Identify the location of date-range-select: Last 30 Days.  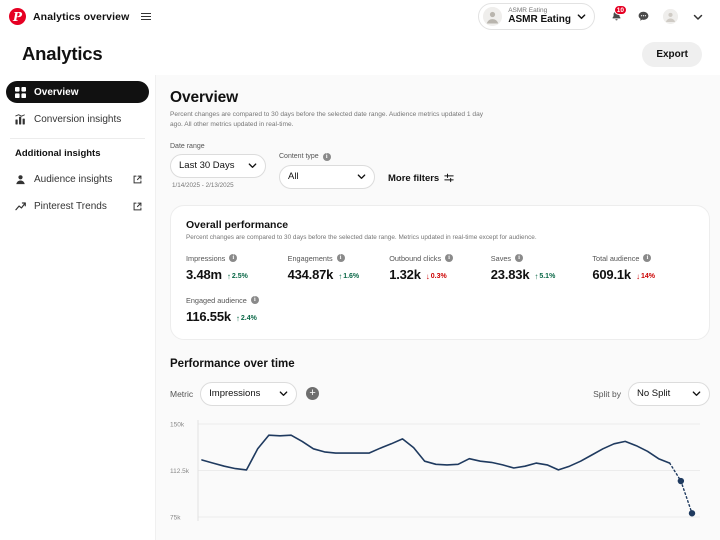
(218, 165).